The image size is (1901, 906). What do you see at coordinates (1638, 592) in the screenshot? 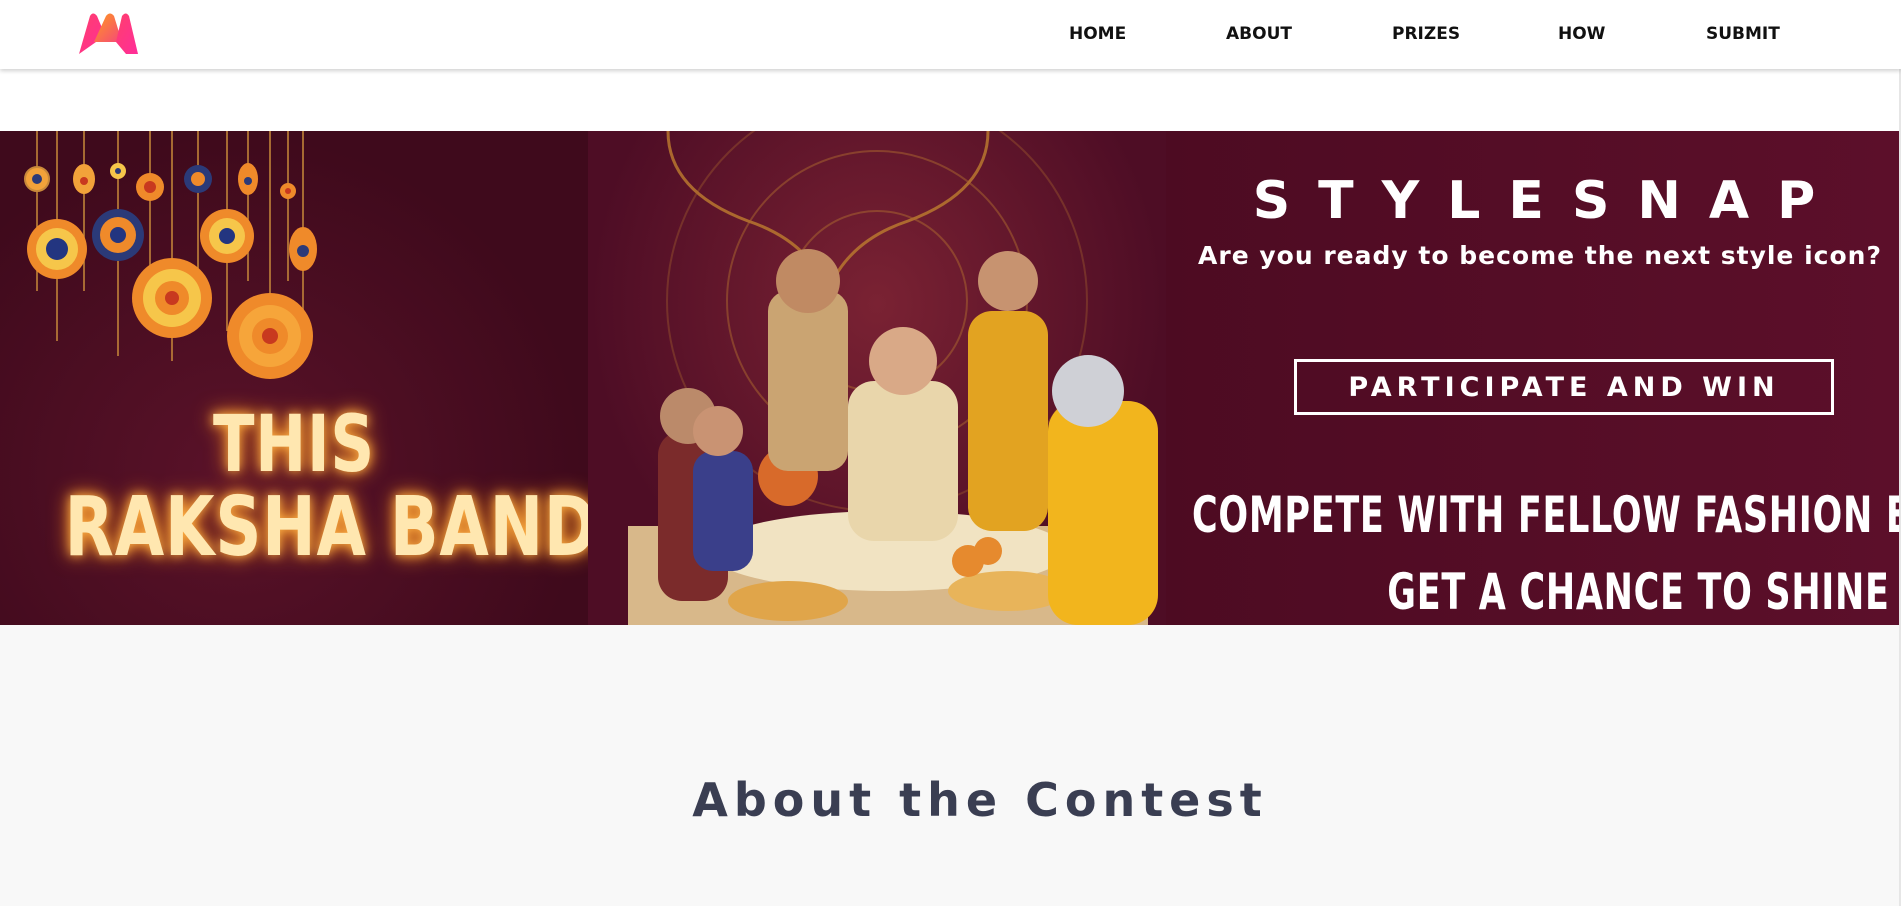
I see `shine-text: GET A CHANCE TO SHINE` at bounding box center [1638, 592].